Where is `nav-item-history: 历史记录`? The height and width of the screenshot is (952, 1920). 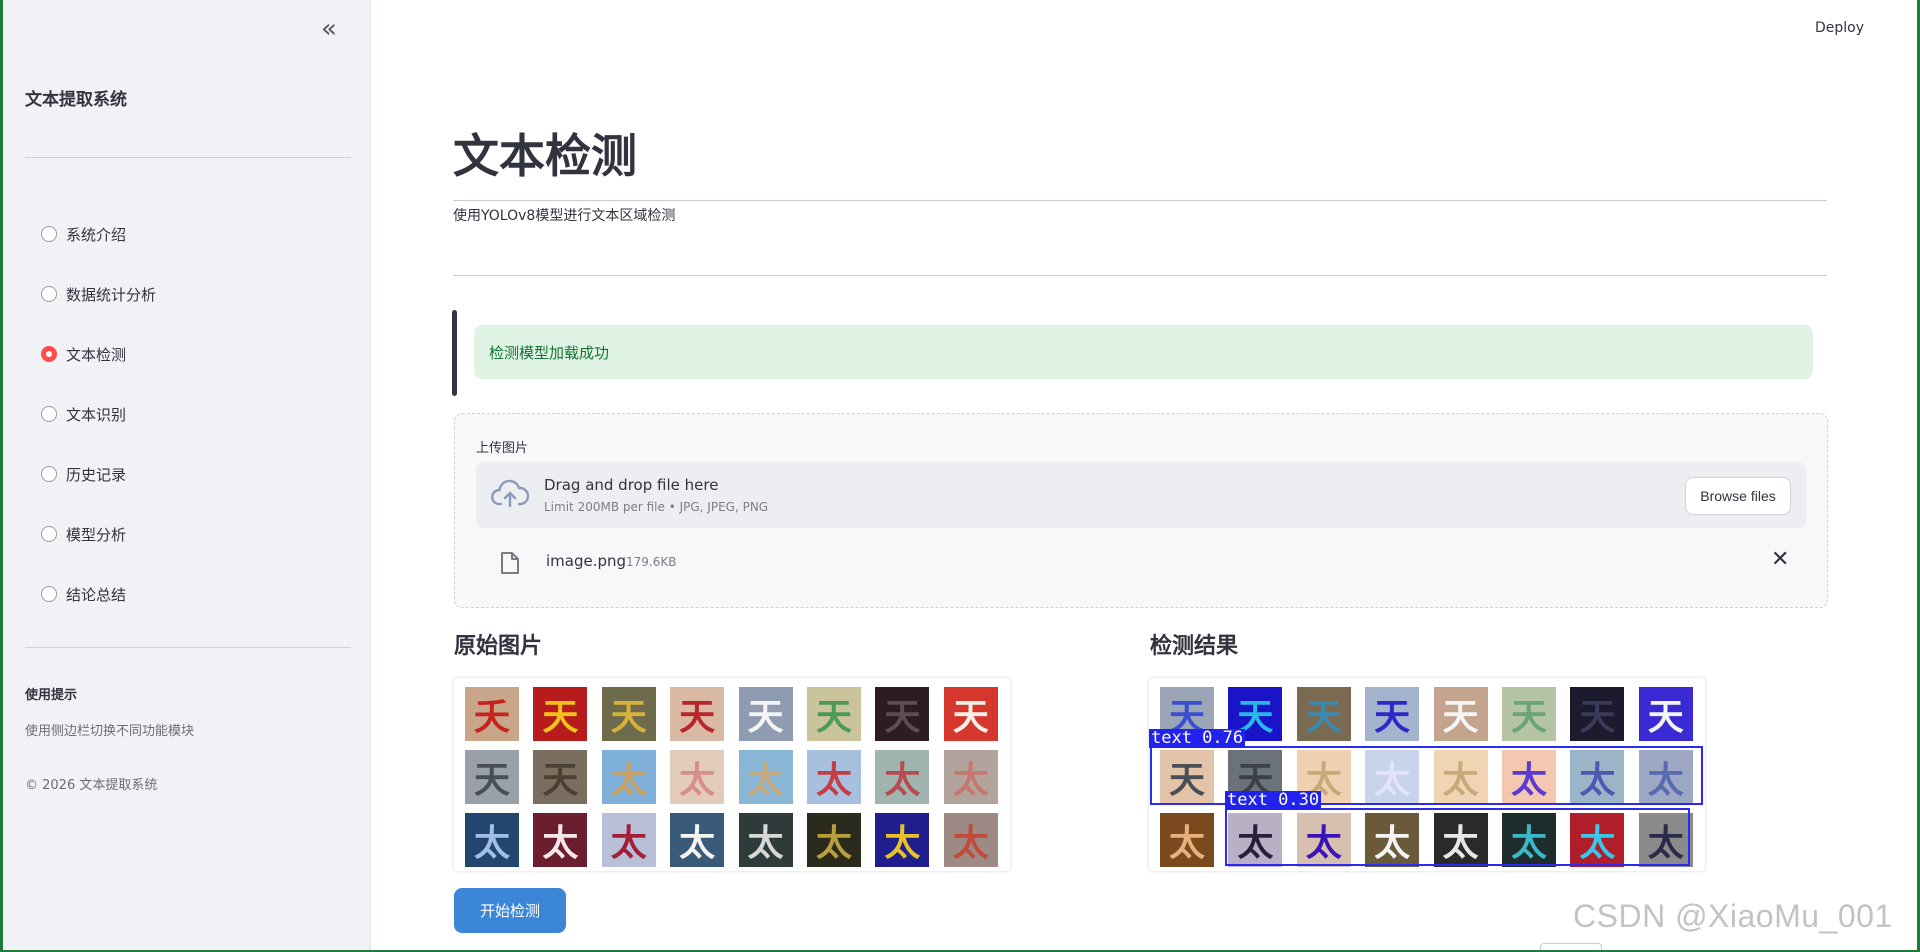 nav-item-history: 历史记录 is located at coordinates (98, 474).